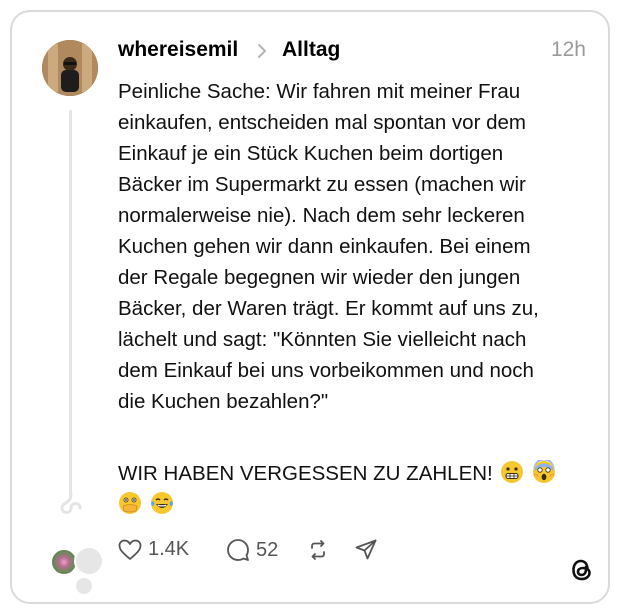 The height and width of the screenshot is (614, 620). I want to click on reply-avatars, so click(78, 570).